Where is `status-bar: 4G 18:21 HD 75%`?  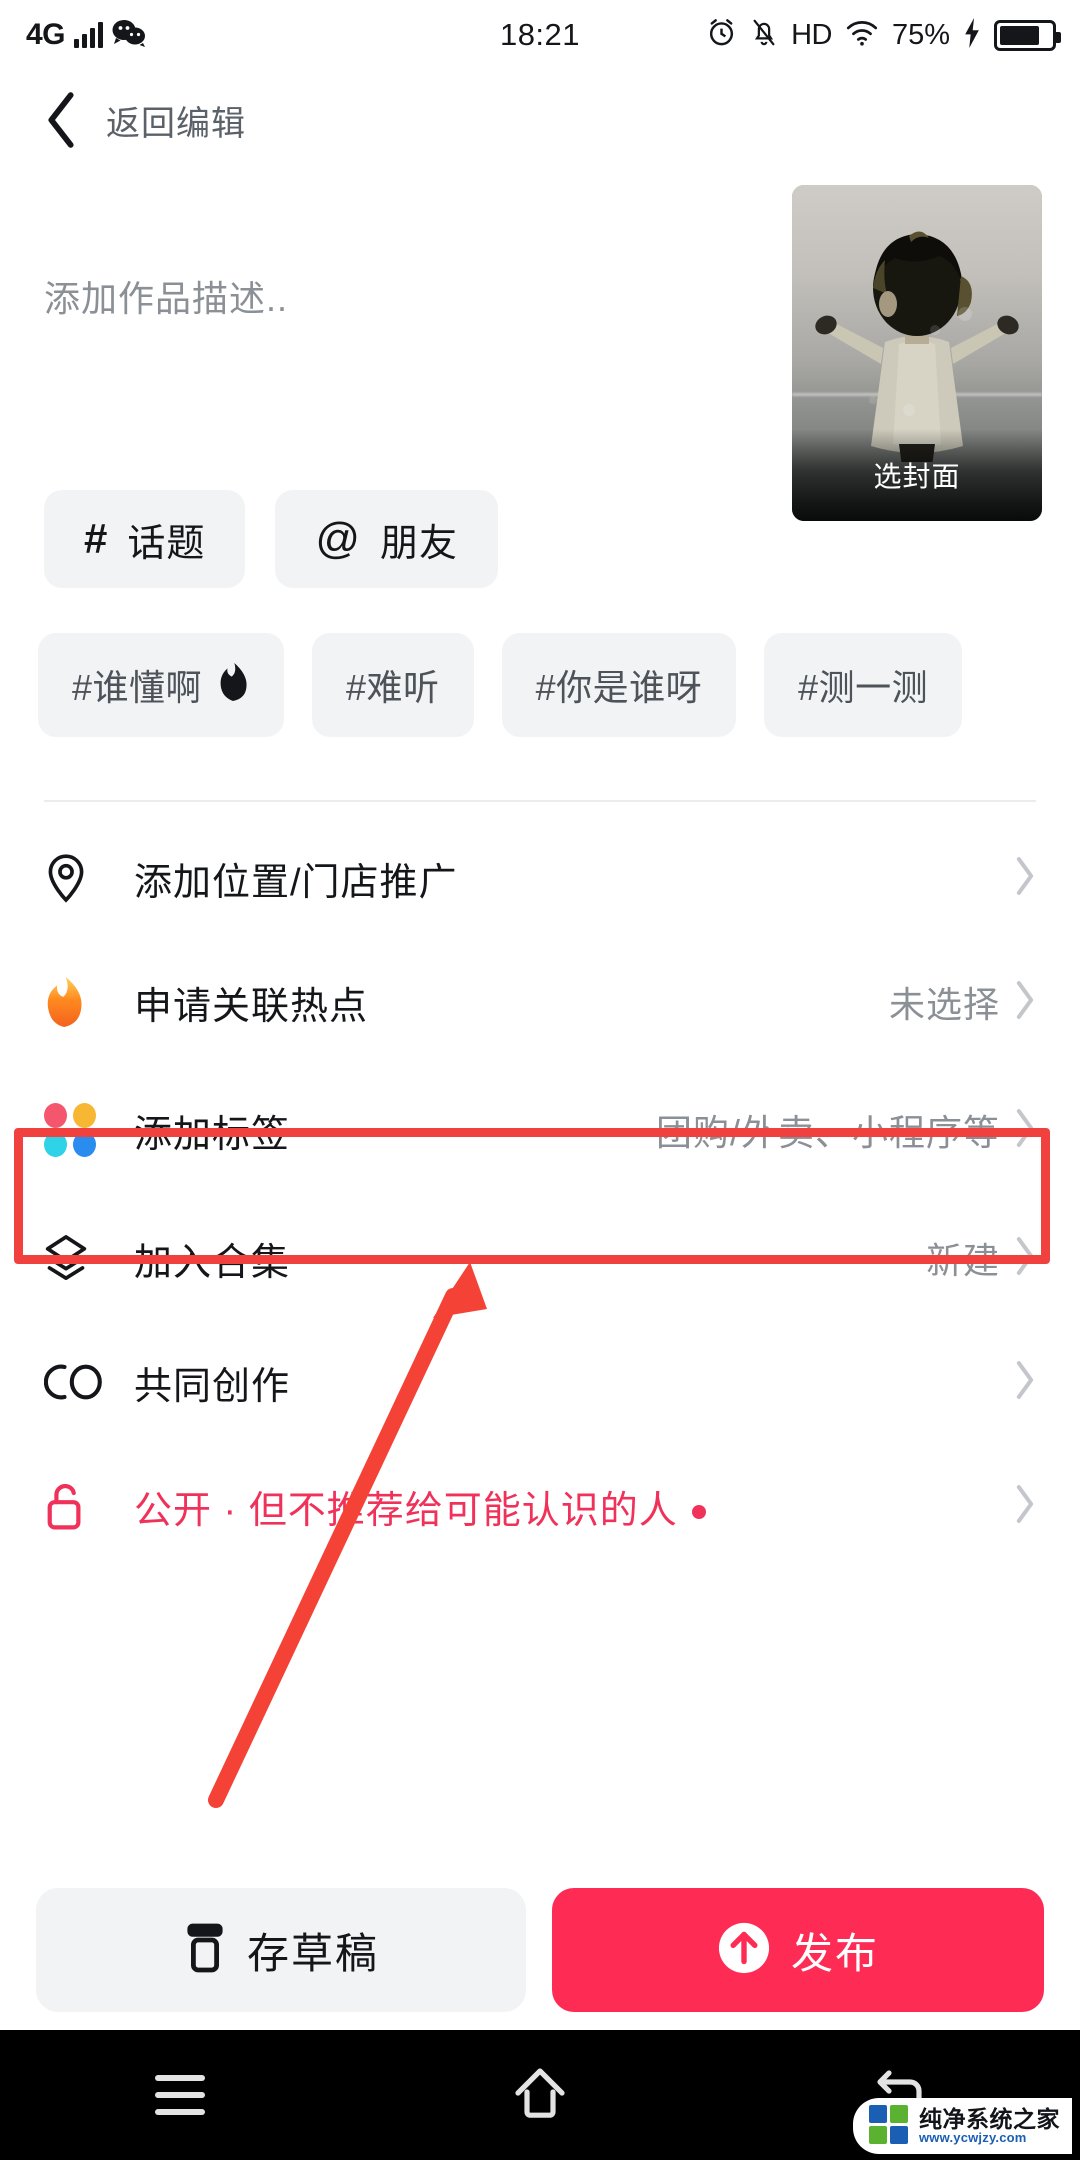
status-bar: 4G 18:21 HD 75% is located at coordinates (540, 35).